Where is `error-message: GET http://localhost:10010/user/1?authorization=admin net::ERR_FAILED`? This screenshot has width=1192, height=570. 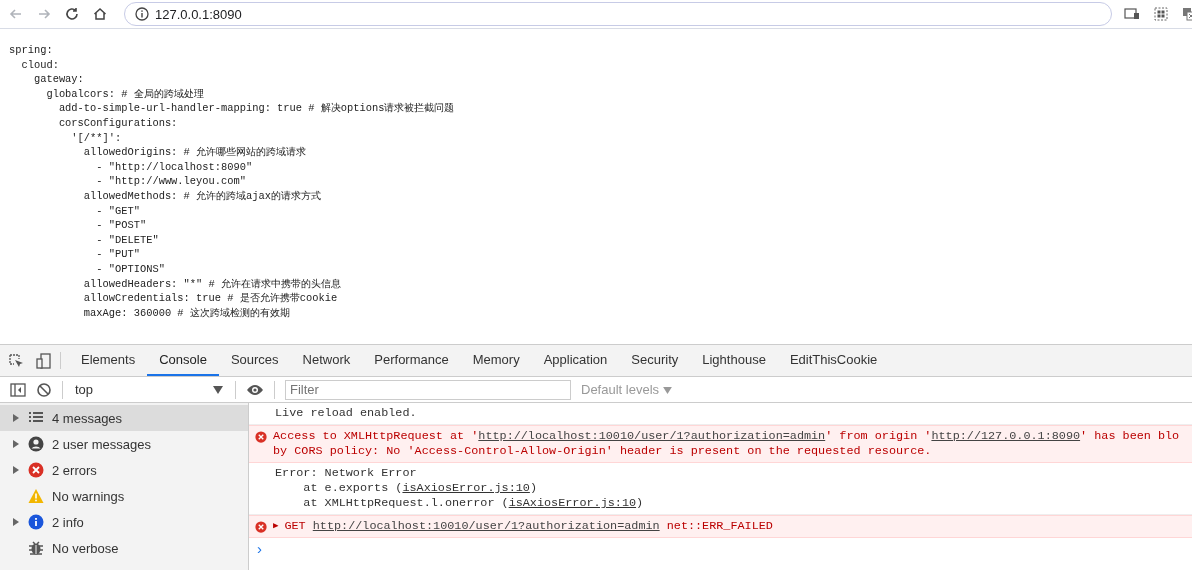 error-message: GET http://localhost:10010/user/1?authorization=admin net::ERR_FAILED is located at coordinates (528, 526).